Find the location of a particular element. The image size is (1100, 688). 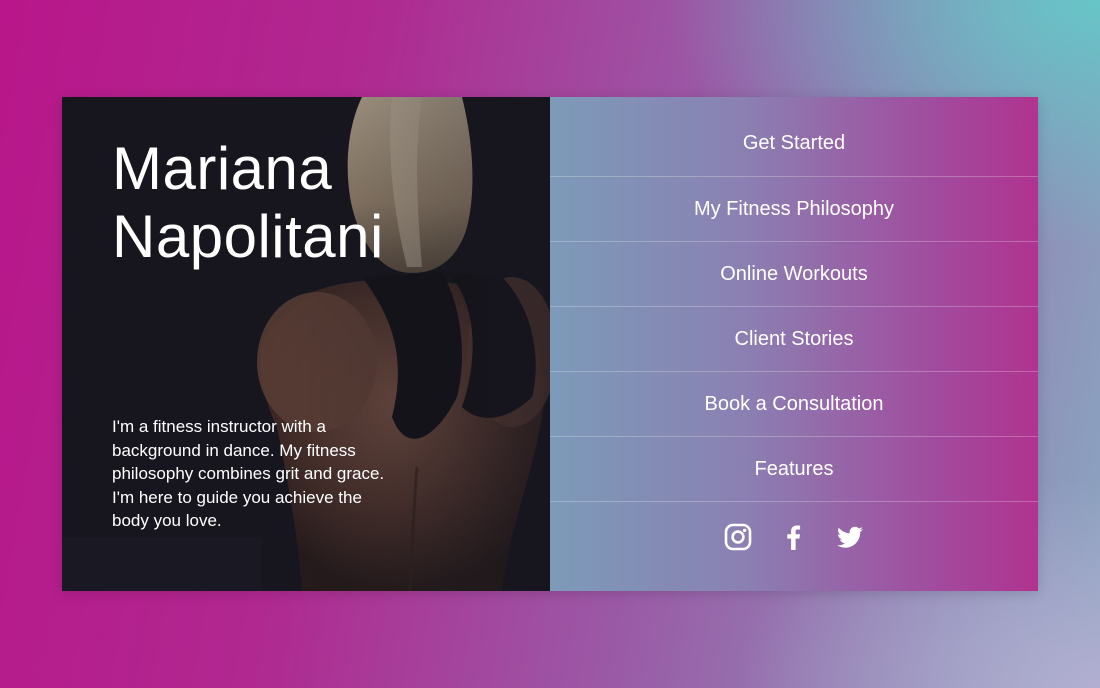

hero-name: Mariana Napolitani is located at coordinates (248, 203).